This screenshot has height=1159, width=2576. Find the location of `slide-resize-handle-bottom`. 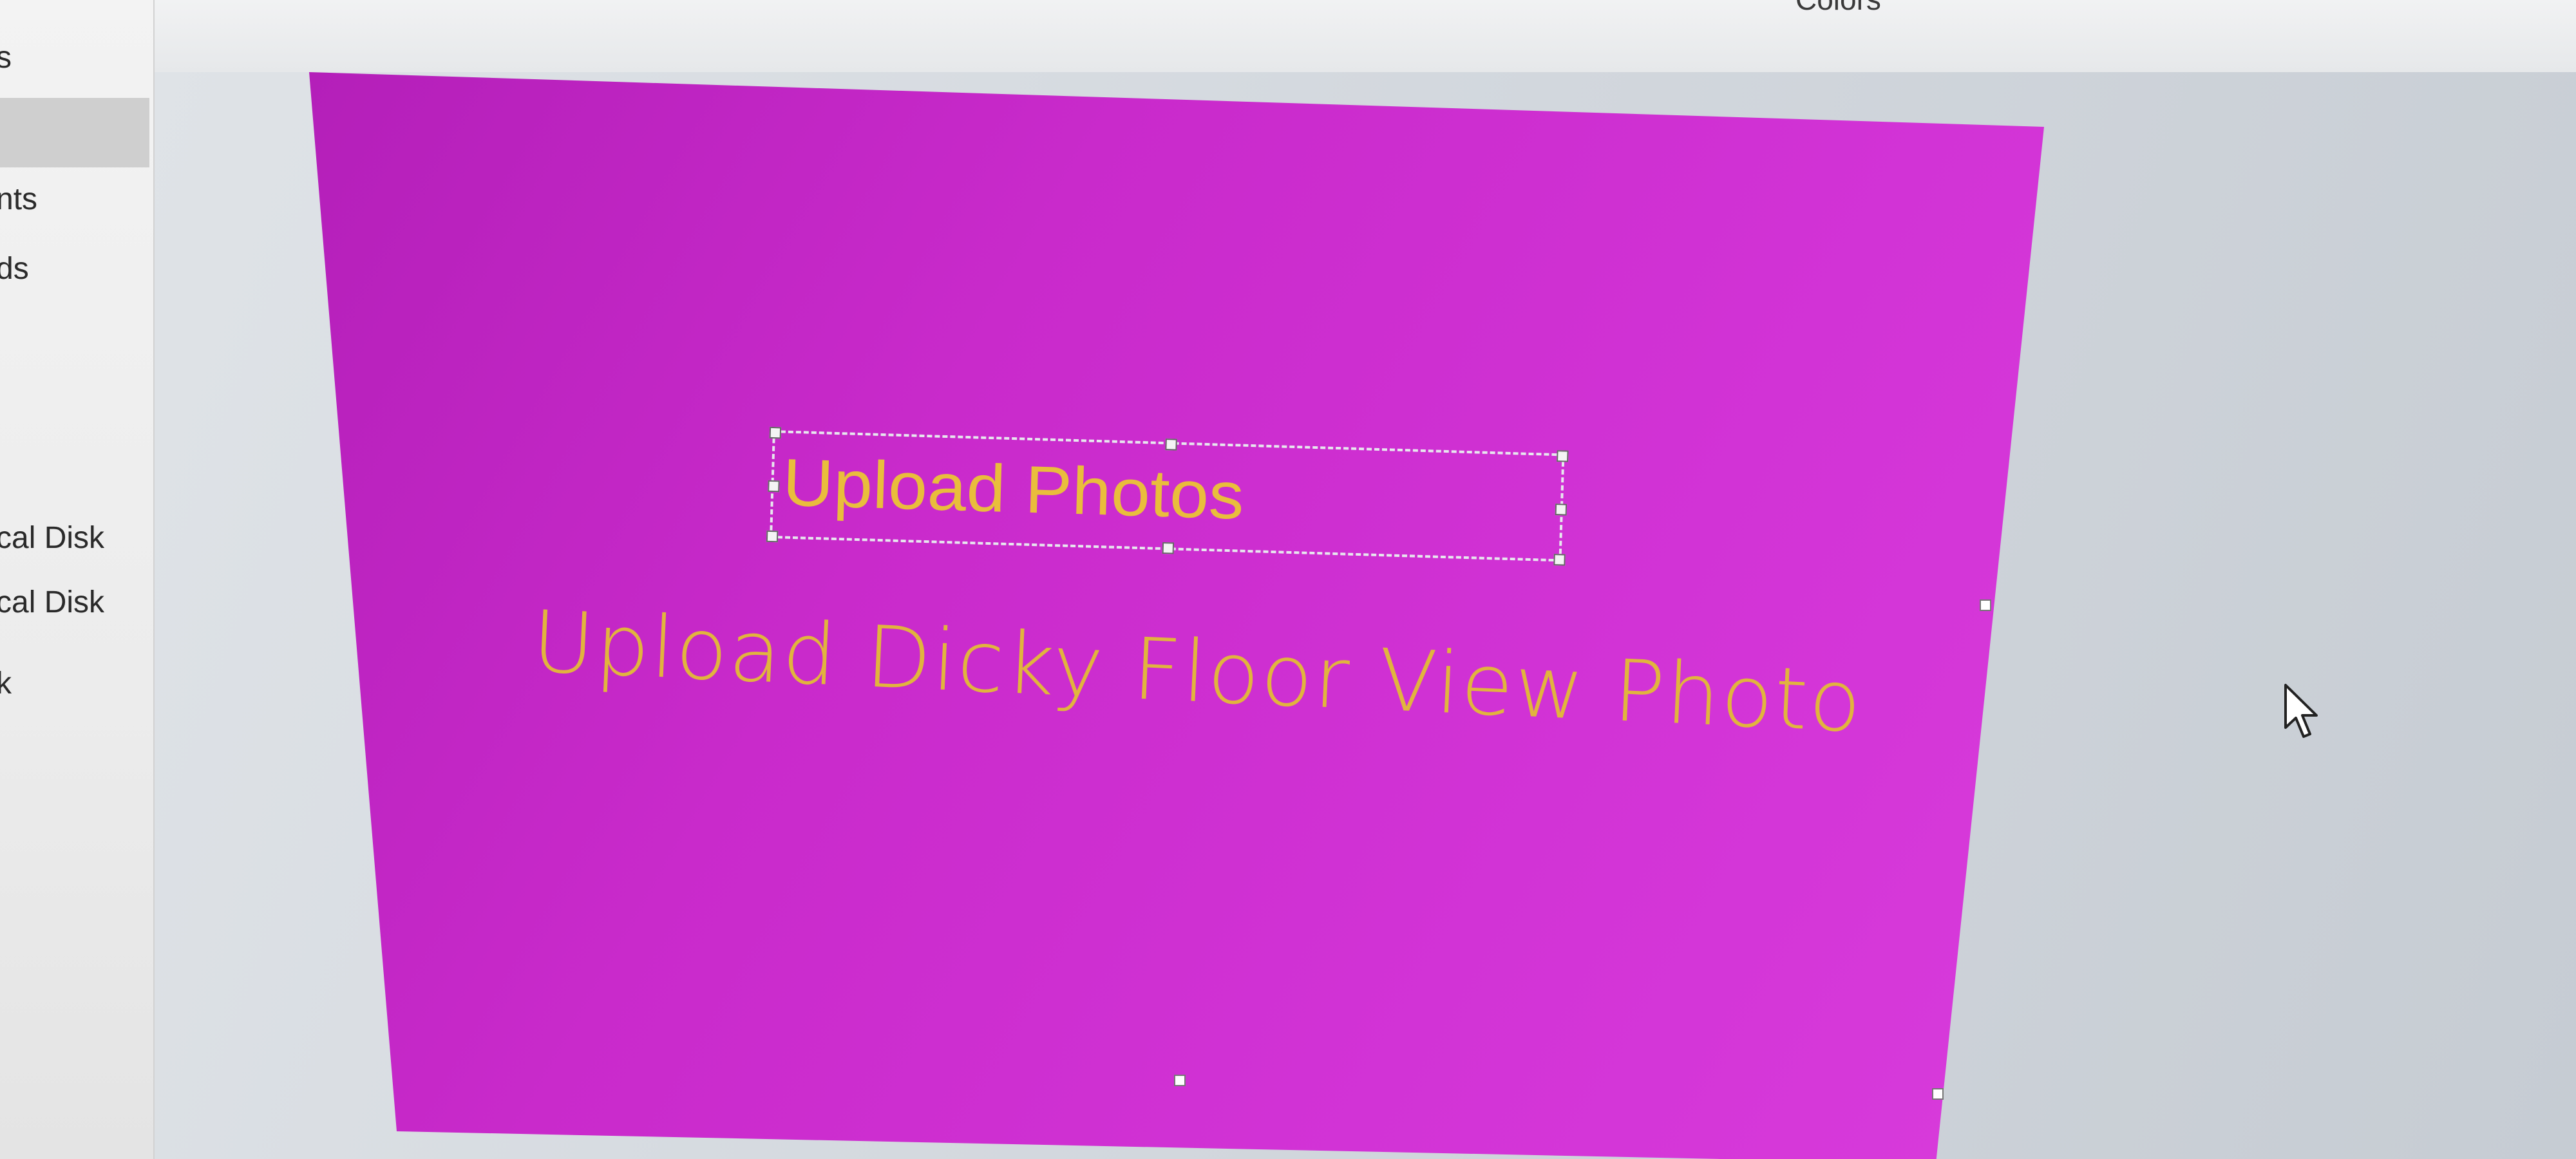

slide-resize-handle-bottom is located at coordinates (1180, 1080).